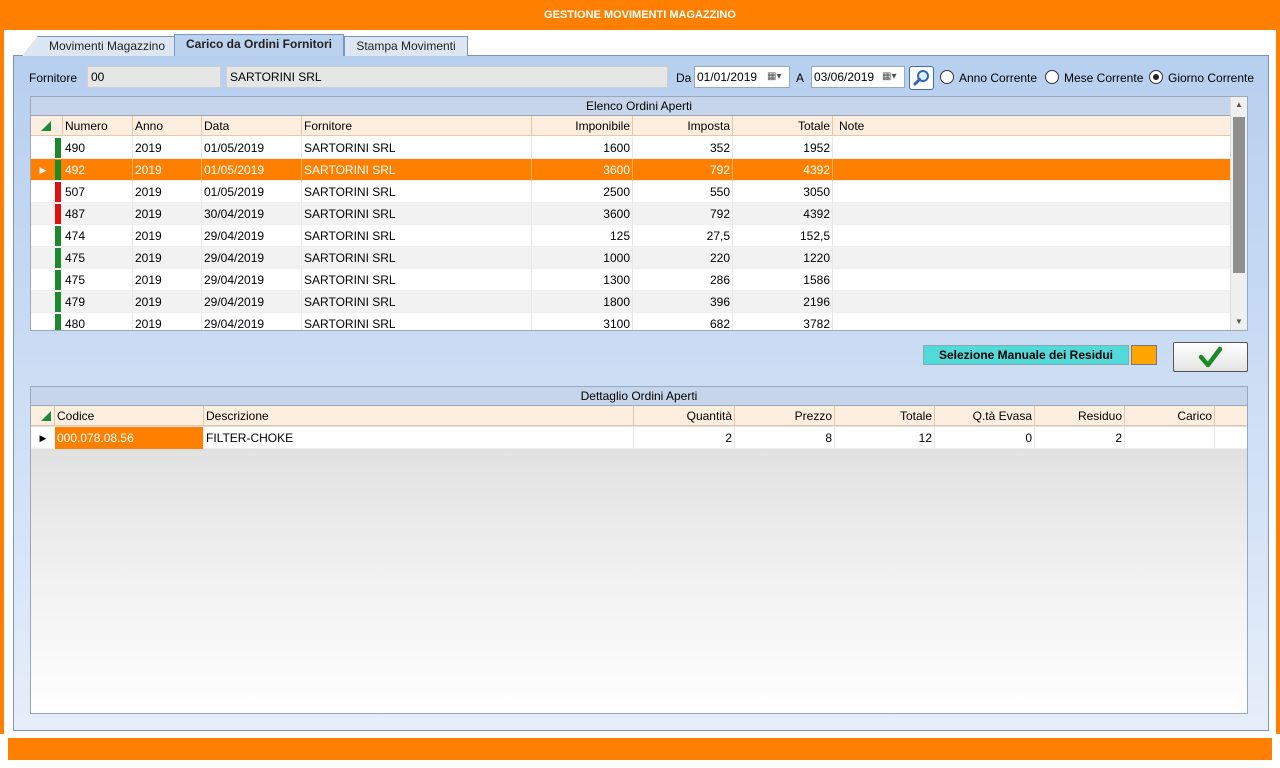 The image size is (1280, 768). I want to click on fornitore-code-field: 00, so click(154, 77).